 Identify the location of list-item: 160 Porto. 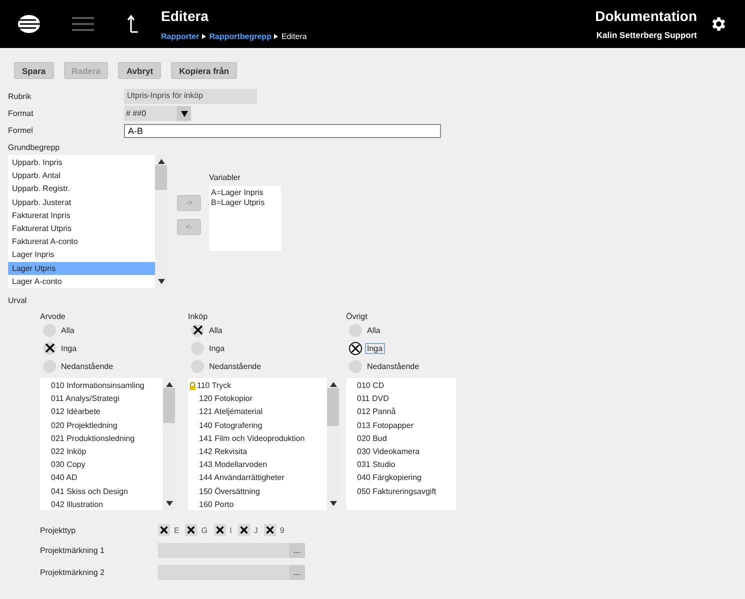
(257, 504).